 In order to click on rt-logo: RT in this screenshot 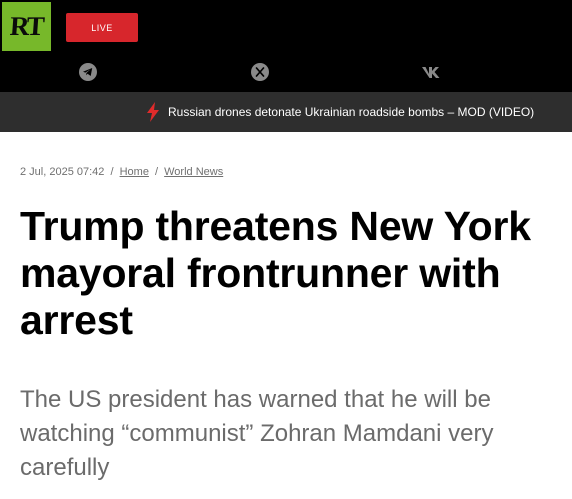, I will do `click(26, 26)`.